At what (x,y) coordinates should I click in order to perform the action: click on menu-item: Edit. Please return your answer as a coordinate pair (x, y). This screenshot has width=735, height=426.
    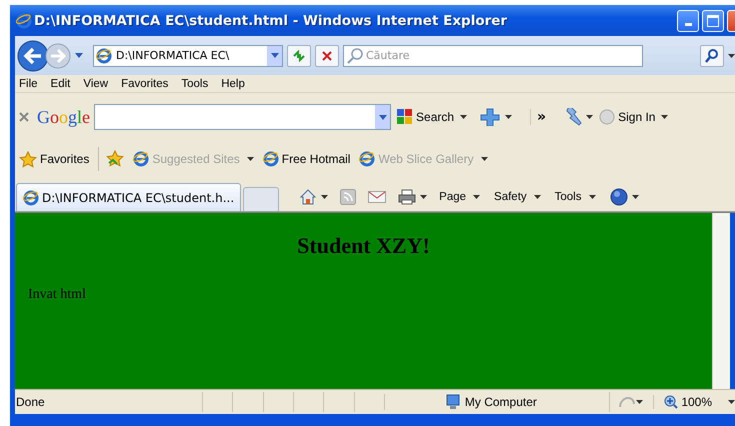
    Looking at the image, I should click on (63, 84).